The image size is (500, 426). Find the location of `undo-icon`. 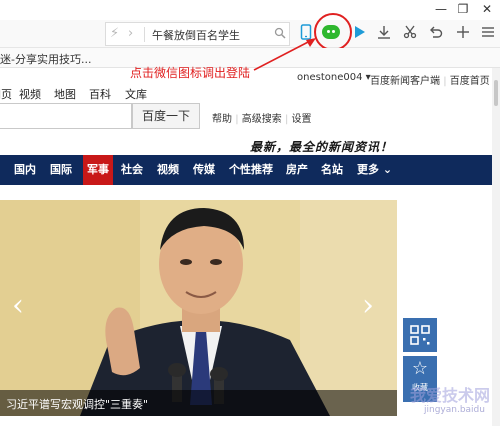

undo-icon is located at coordinates (436, 34).